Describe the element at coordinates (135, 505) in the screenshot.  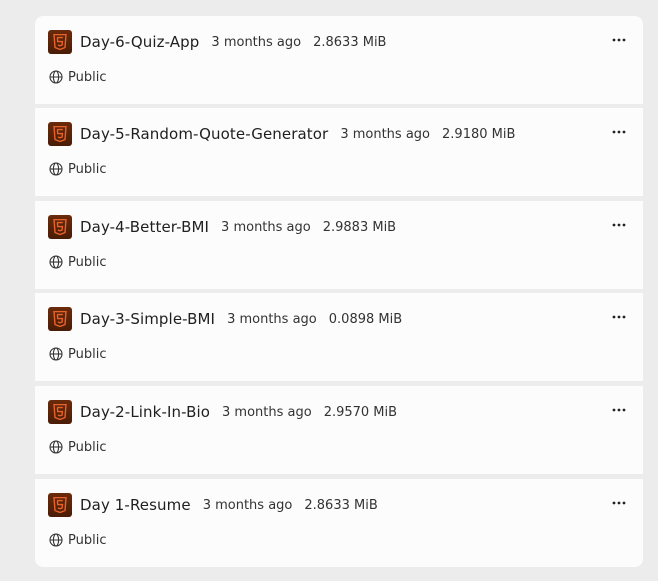
I see `repo-name-link: Day 1-Resume` at that location.